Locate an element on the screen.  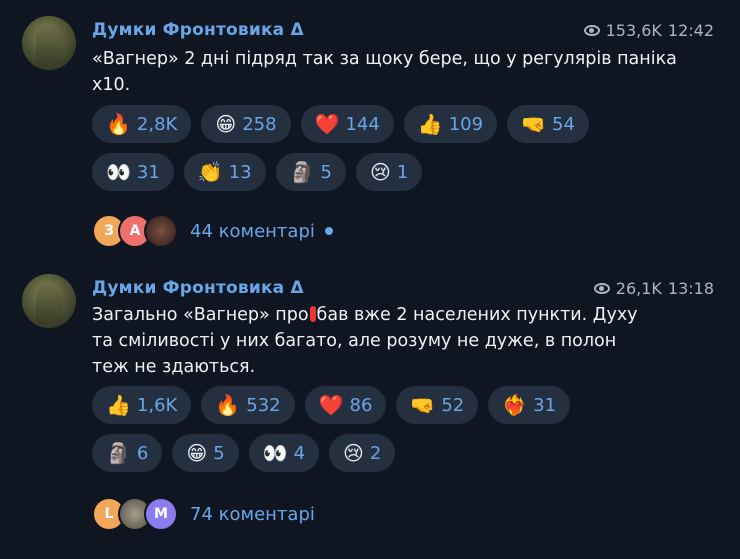
comments-count: 74 коментарі is located at coordinates (252, 514).